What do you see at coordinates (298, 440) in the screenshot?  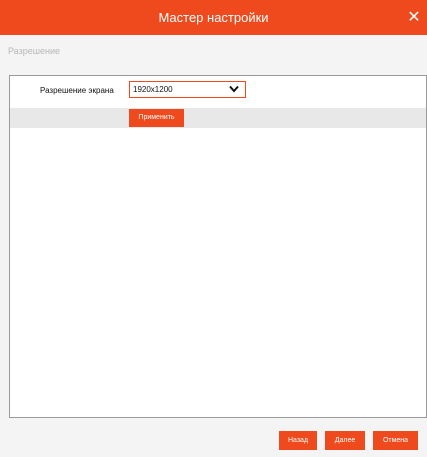 I see `back-button: Назад` at bounding box center [298, 440].